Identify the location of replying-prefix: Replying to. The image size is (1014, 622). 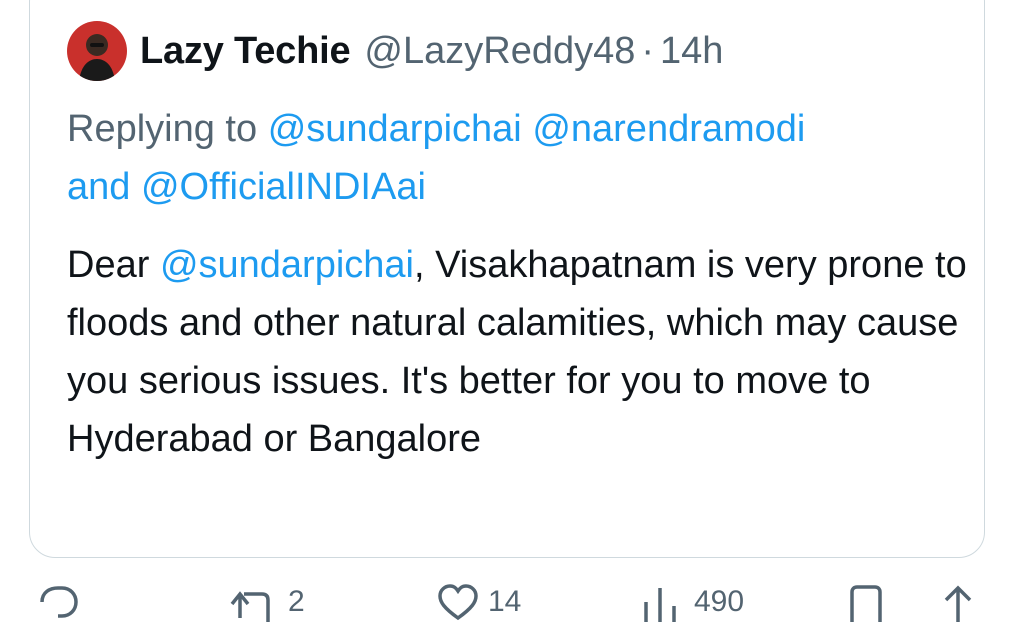
(162, 129).